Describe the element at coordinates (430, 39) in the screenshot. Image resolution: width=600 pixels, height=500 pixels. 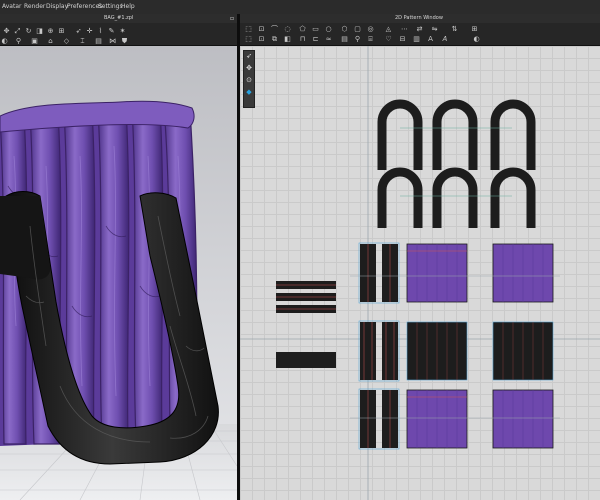
I see `annotation-icon: 𝖠` at that location.